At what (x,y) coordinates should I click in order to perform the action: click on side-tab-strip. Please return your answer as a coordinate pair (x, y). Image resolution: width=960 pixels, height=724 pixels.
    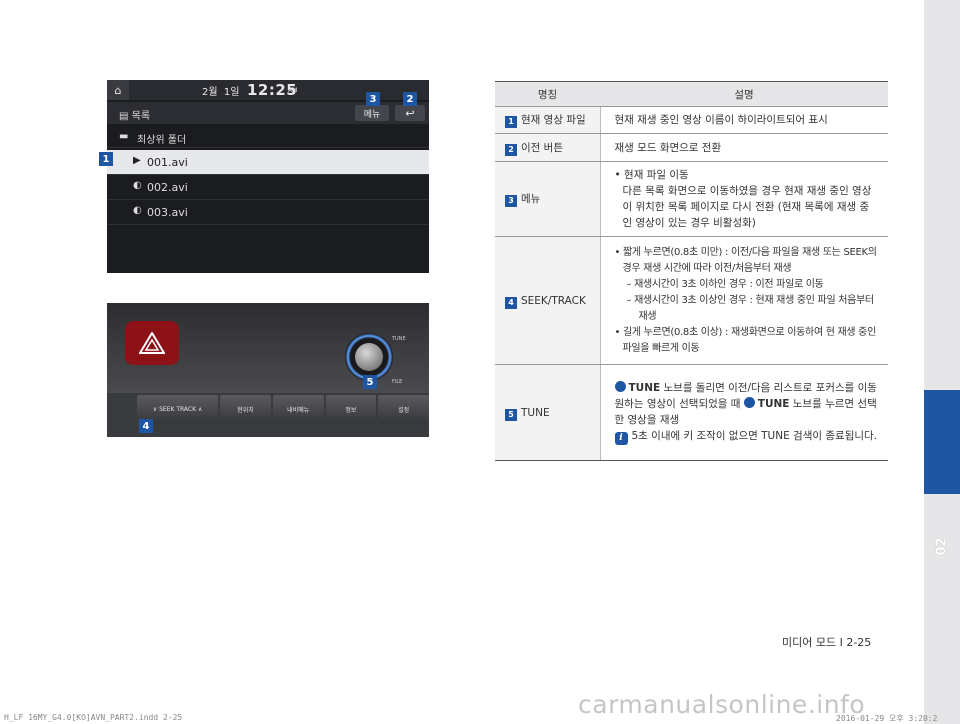
    Looking at the image, I should click on (942, 362).